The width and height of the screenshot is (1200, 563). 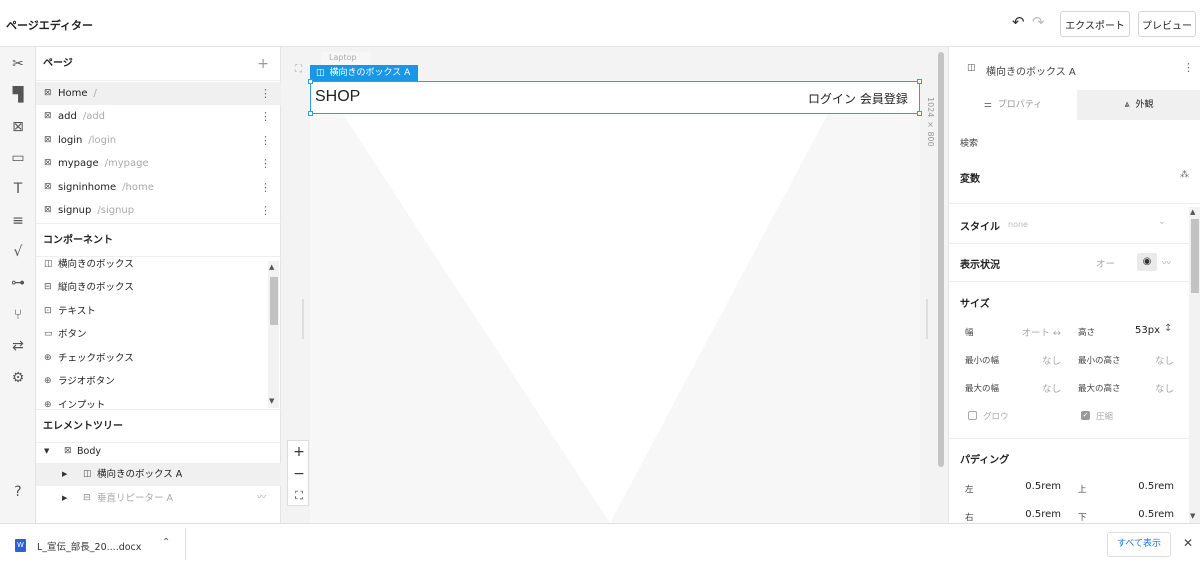 What do you see at coordinates (972, 415) in the screenshot?
I see `grow-checkbox` at bounding box center [972, 415].